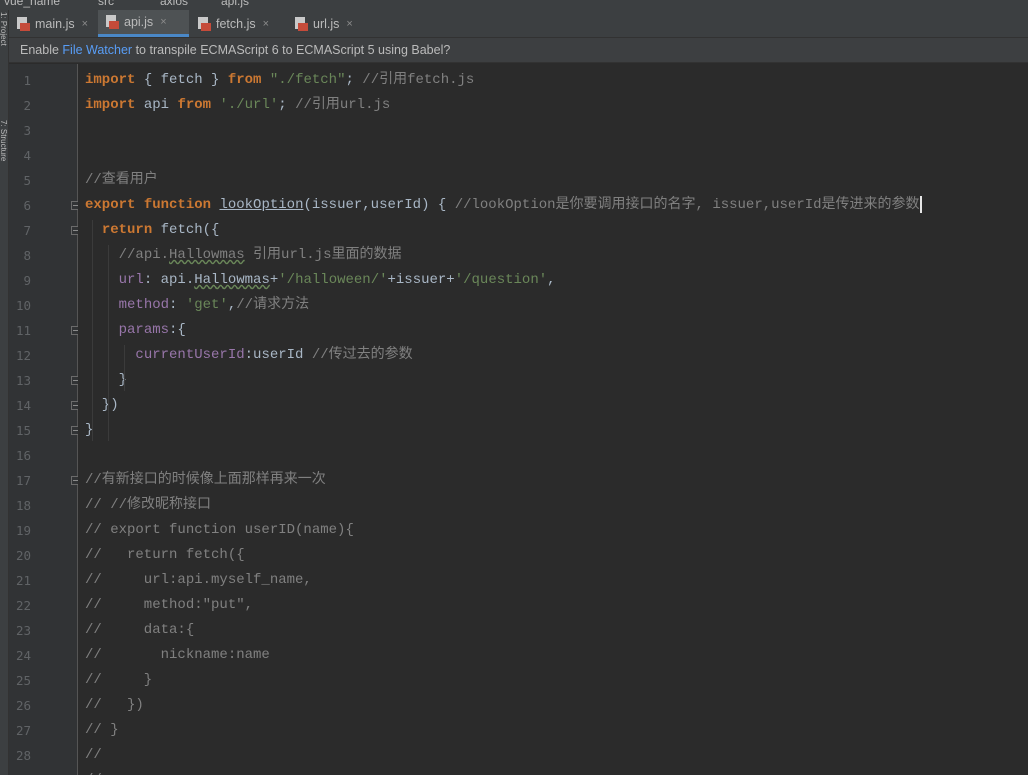 Image resolution: width=1028 pixels, height=775 pixels. I want to click on code-token: { fetch }, so click(181, 80).